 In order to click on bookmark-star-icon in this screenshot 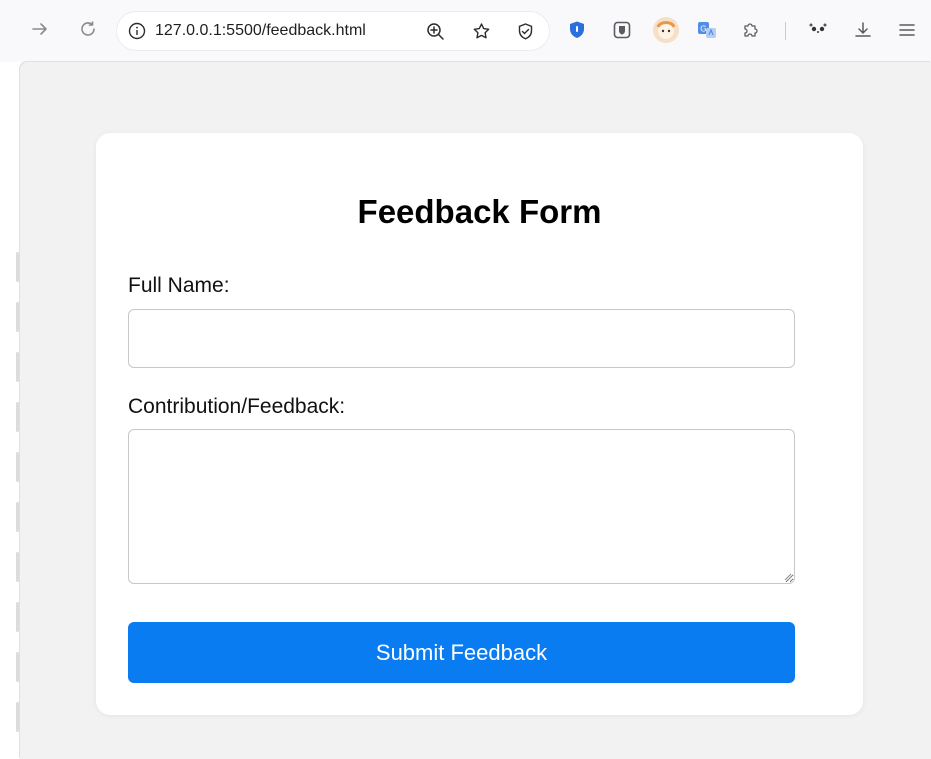, I will do `click(481, 31)`.